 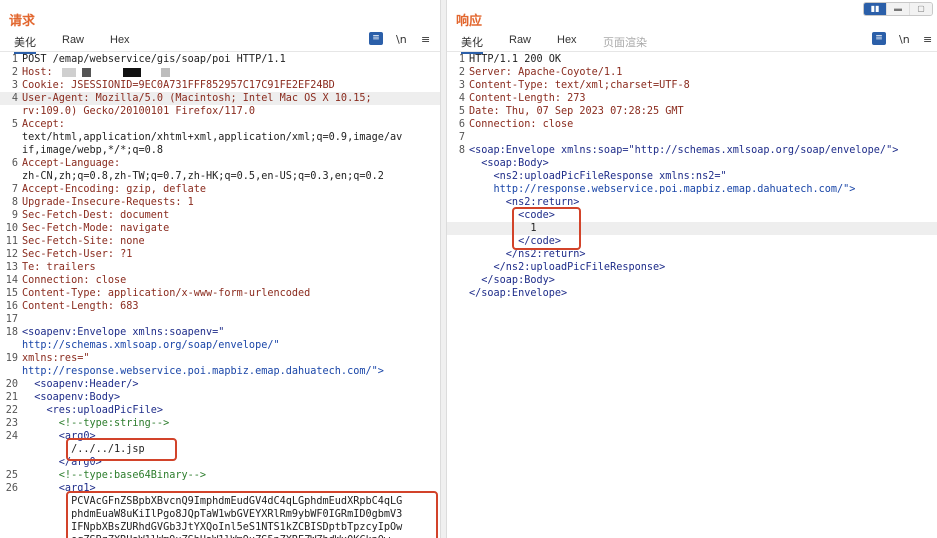 I want to click on line-number: 20, so click(x=11, y=384).